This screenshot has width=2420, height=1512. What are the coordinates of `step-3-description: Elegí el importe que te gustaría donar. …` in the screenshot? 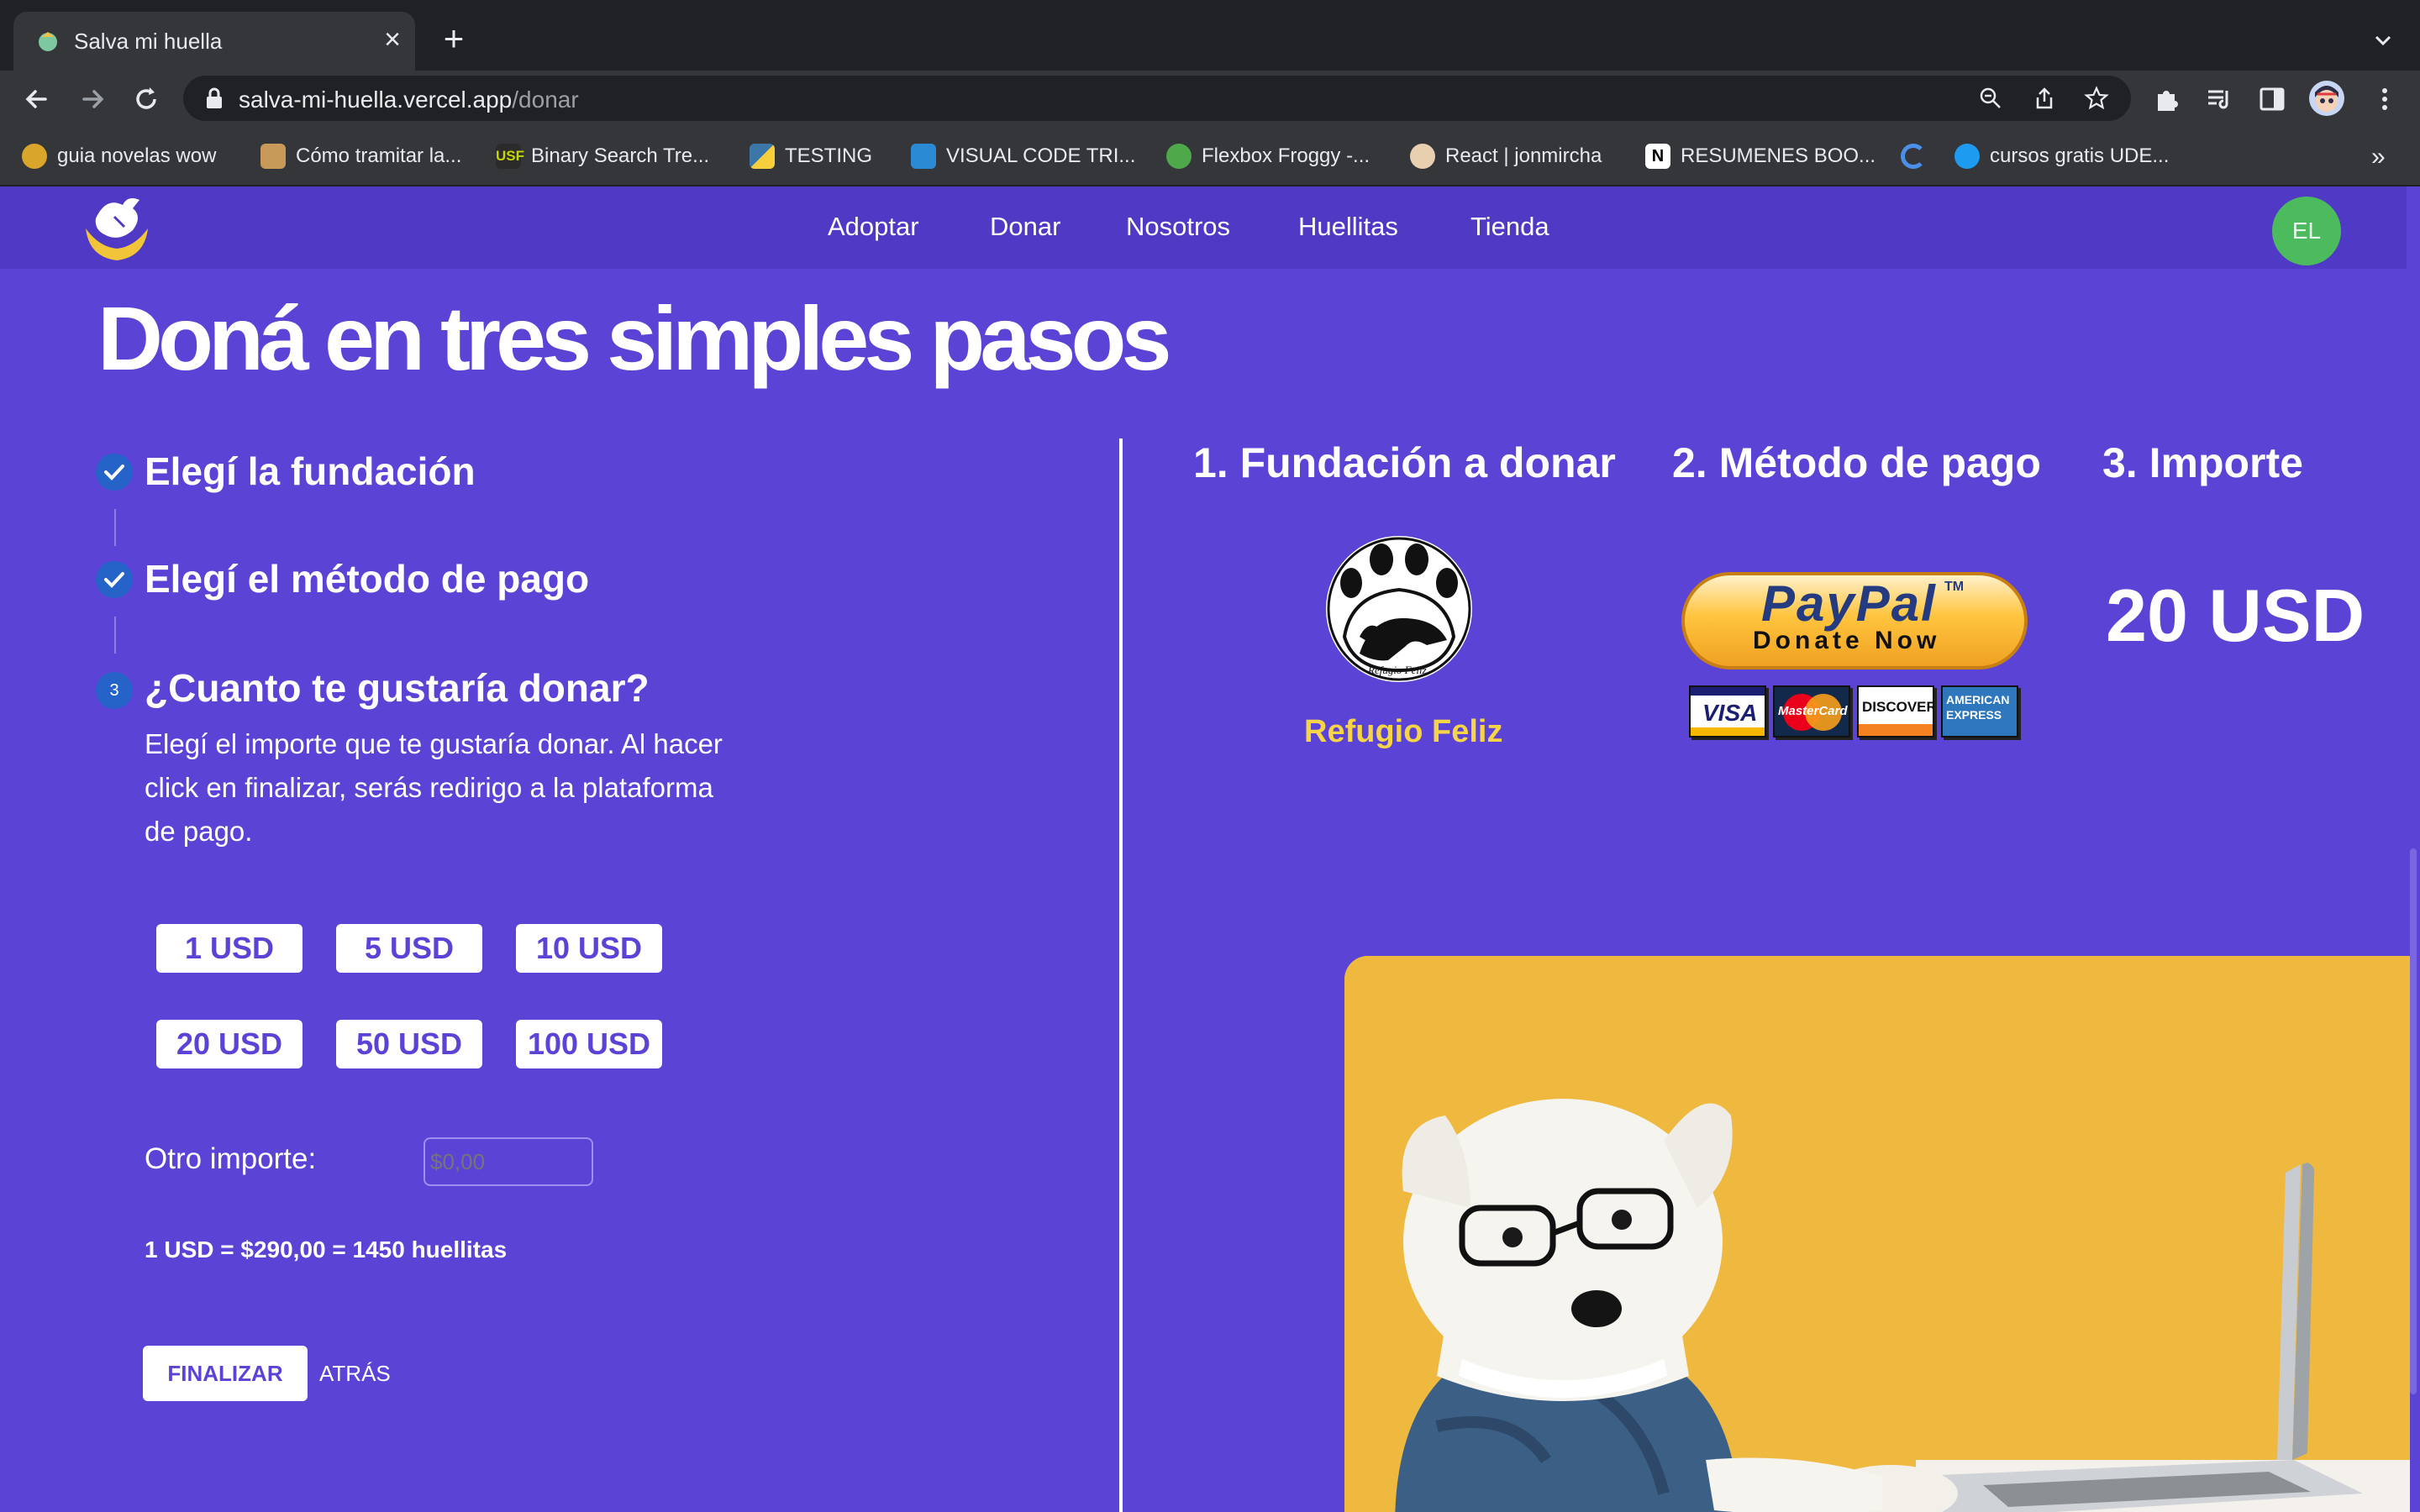 It's located at (434, 787).